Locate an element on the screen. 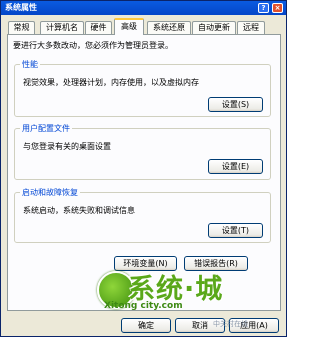 The image size is (320, 337). ok-button: 确定 is located at coordinates (146, 325).